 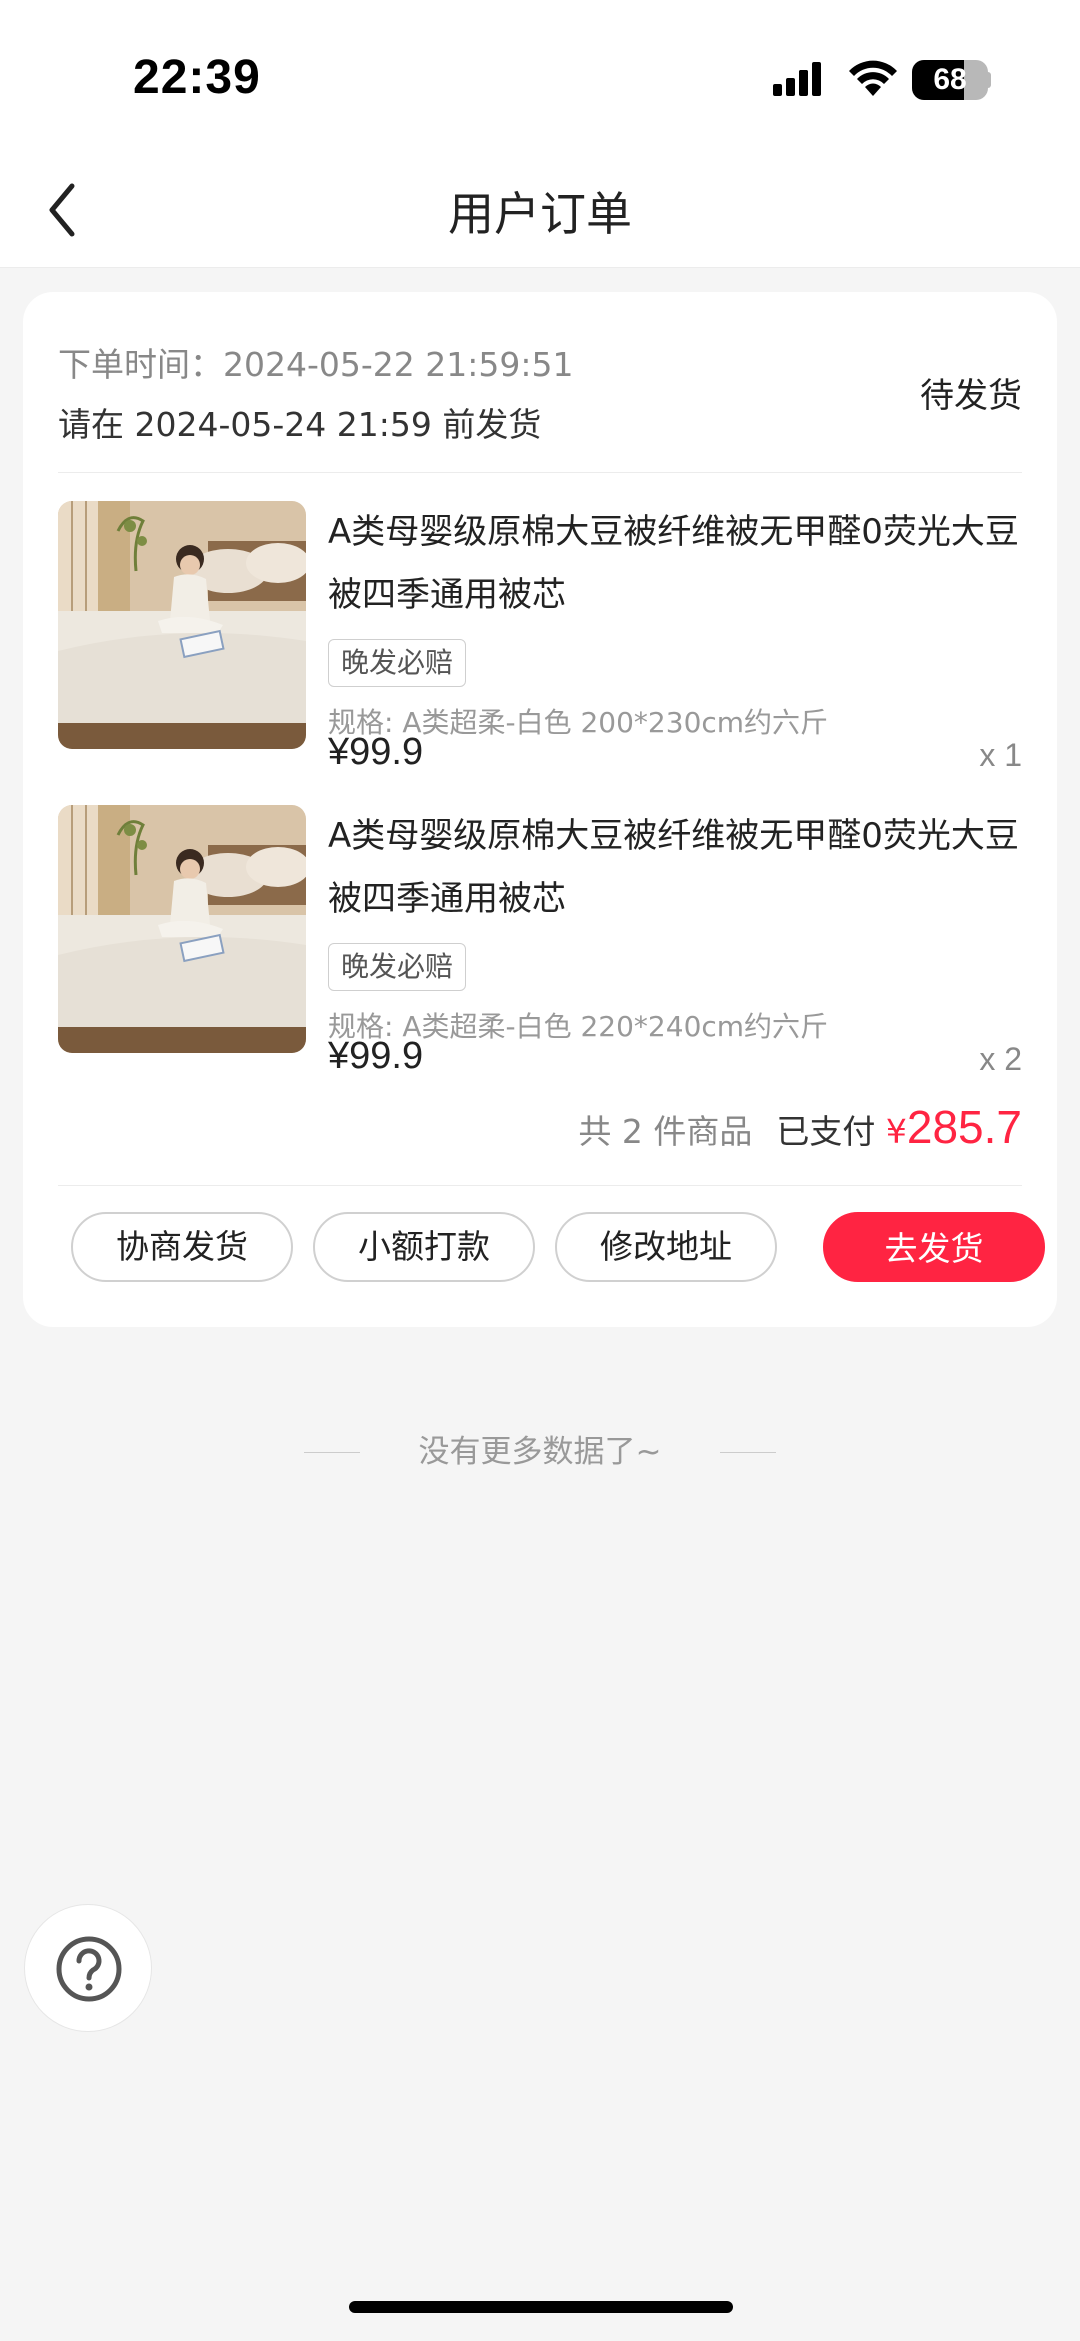 I want to click on nav-bar: 用户订单, so click(x=540, y=209).